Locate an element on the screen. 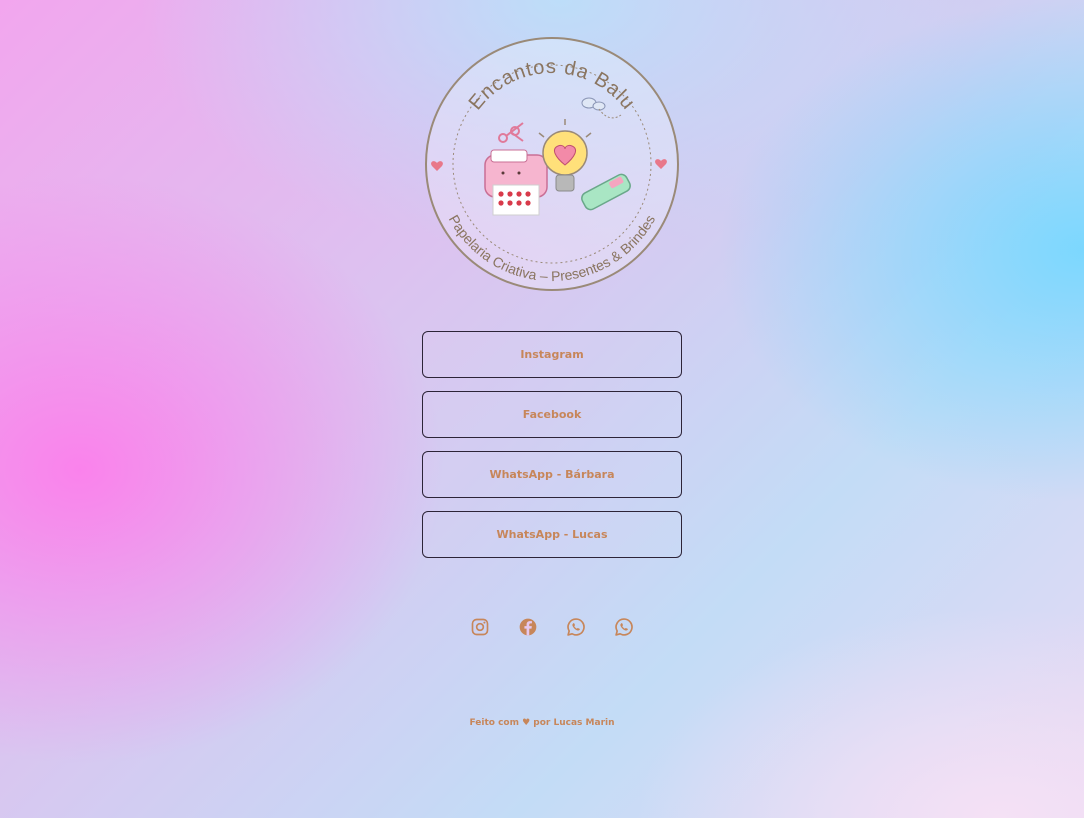 This screenshot has width=1084, height=818. footer-credit: Feito com ♥ por Lucas Marin is located at coordinates (542, 723).